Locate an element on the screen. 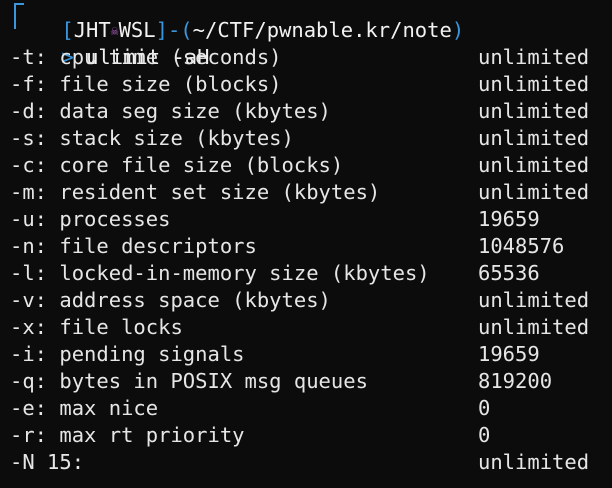 This screenshot has height=488, width=612. output-row: -d: data seg size (kbytes) unlimited is located at coordinates (306, 111).